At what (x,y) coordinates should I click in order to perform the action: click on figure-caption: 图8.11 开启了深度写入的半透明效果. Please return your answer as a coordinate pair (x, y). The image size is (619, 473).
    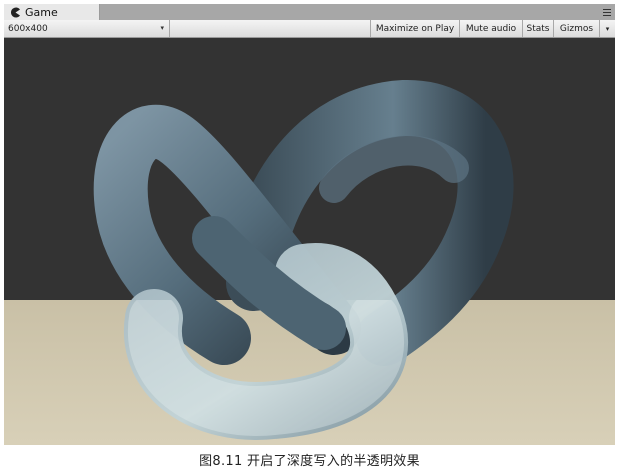
    Looking at the image, I should click on (309, 461).